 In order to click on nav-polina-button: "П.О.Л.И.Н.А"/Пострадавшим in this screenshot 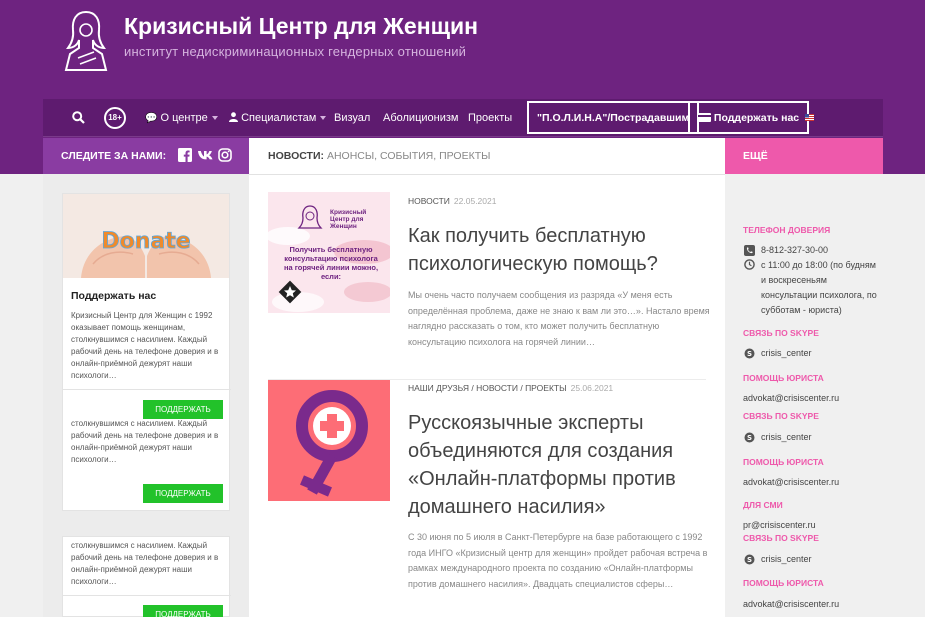, I will do `click(613, 117)`.